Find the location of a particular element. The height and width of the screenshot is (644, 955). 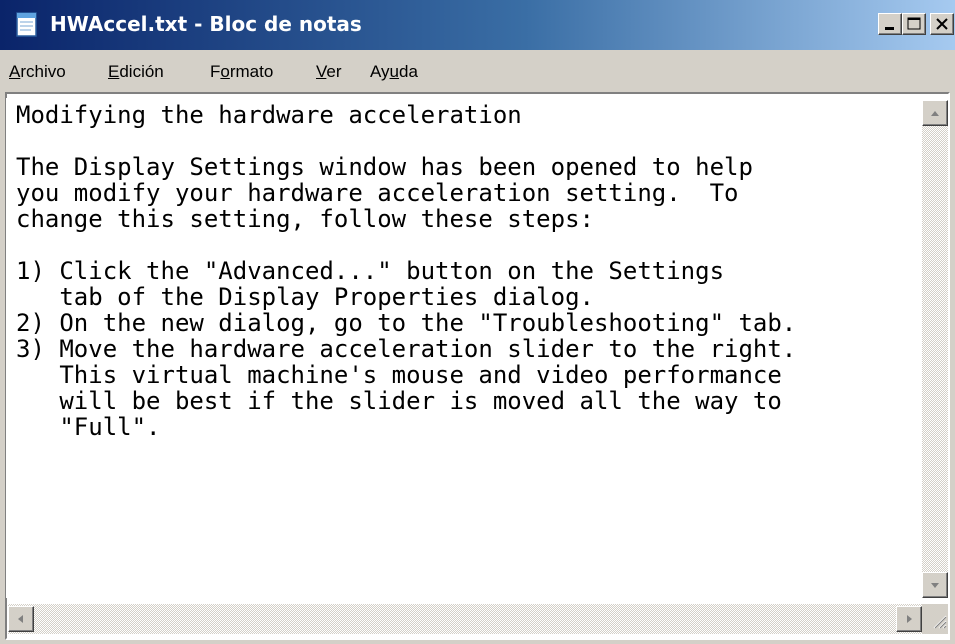

text-line: "Full". is located at coordinates (88, 427).